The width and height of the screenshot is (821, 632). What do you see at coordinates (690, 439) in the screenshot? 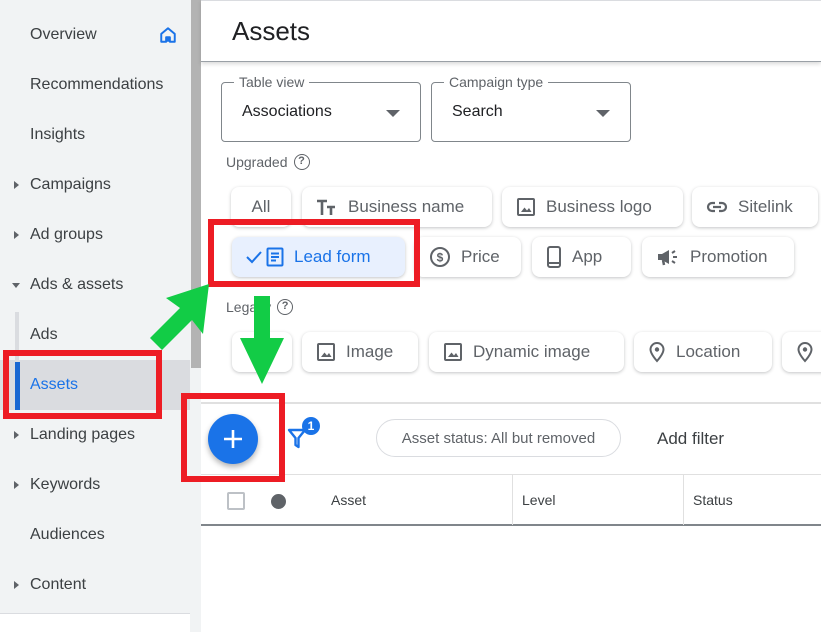
I see `add-filter-button: Add filter` at bounding box center [690, 439].